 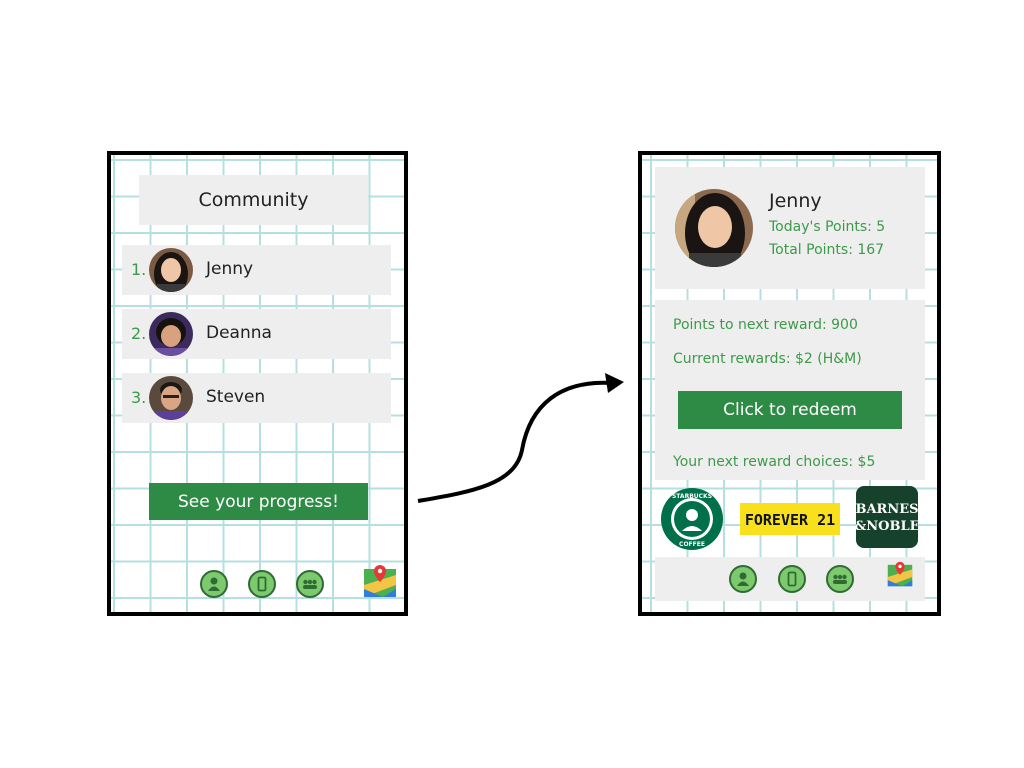 I want to click on next-reward-choices: Your next reward choices: $5, so click(x=774, y=462).